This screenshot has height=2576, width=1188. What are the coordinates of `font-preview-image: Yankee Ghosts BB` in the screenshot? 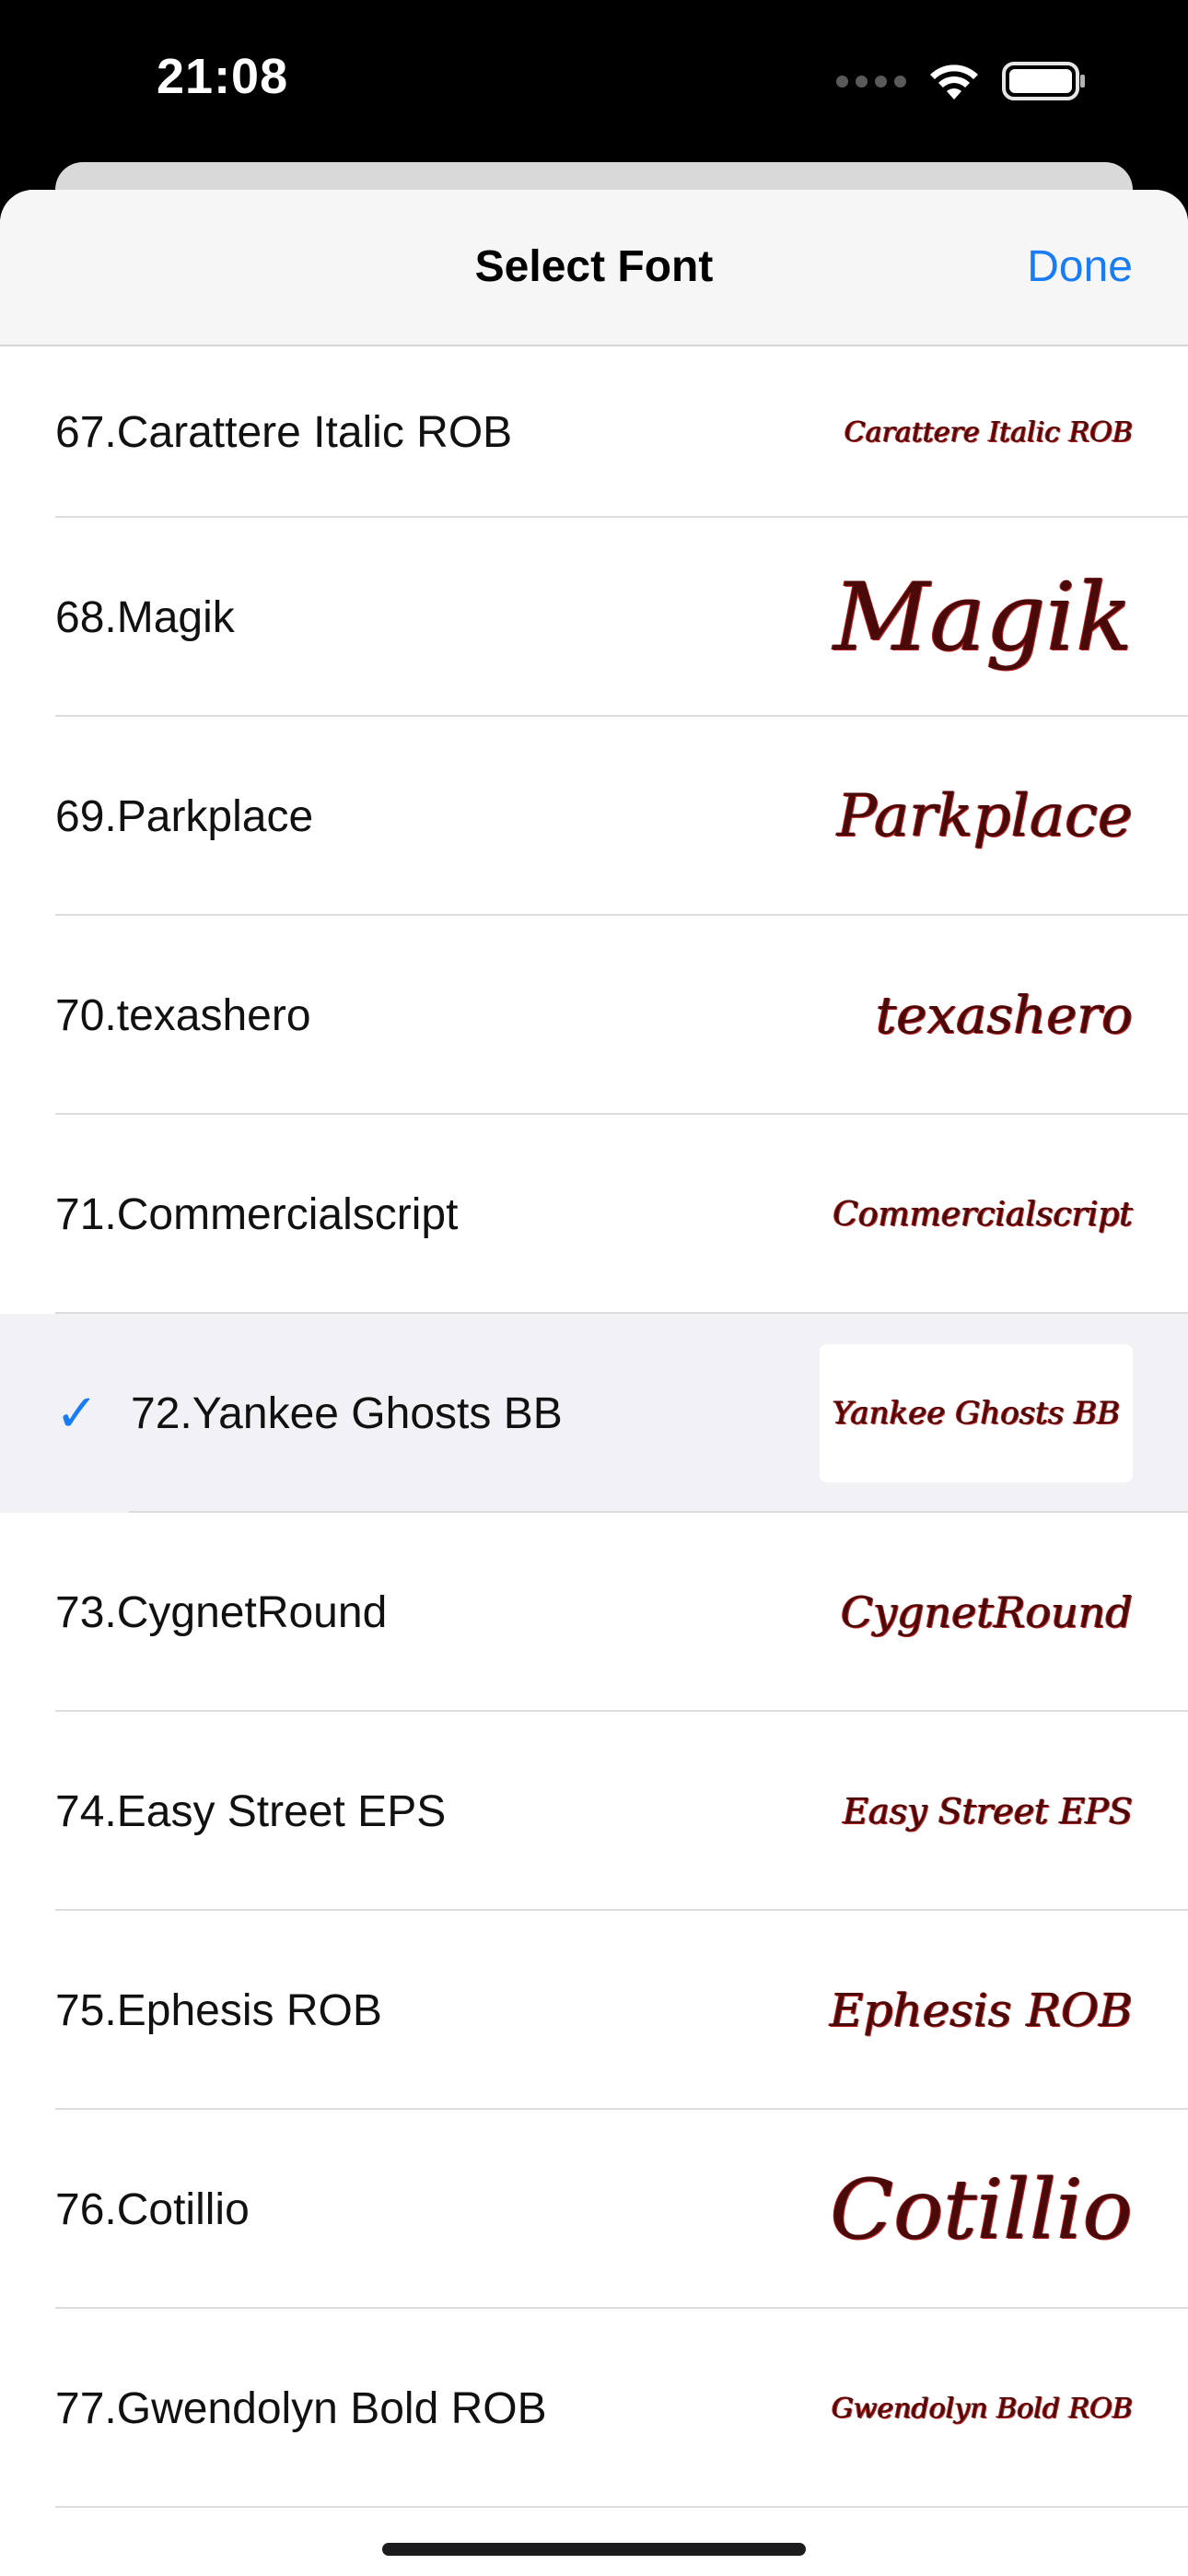 It's located at (976, 1413).